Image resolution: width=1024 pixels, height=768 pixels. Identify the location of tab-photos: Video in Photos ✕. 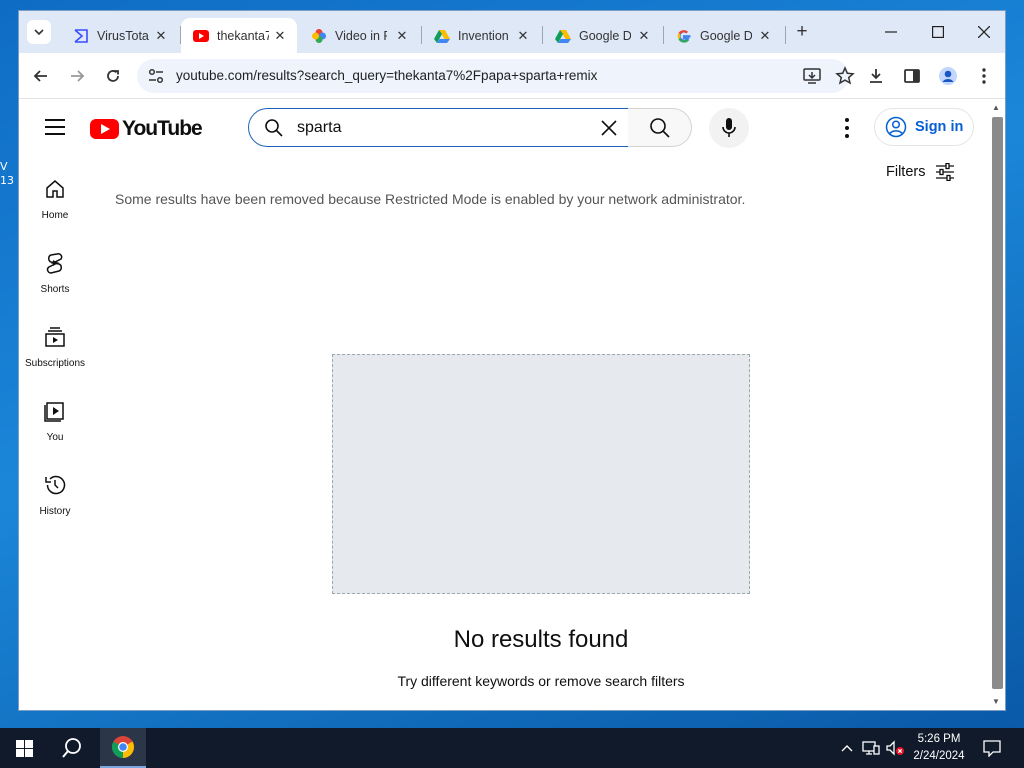
(359, 35).